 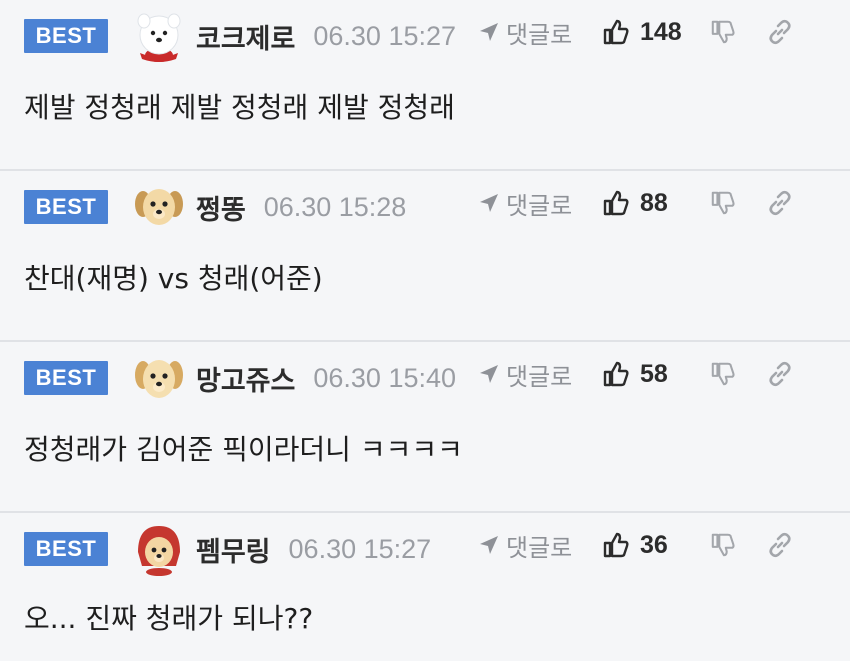 I want to click on like-button: 58, so click(x=635, y=374).